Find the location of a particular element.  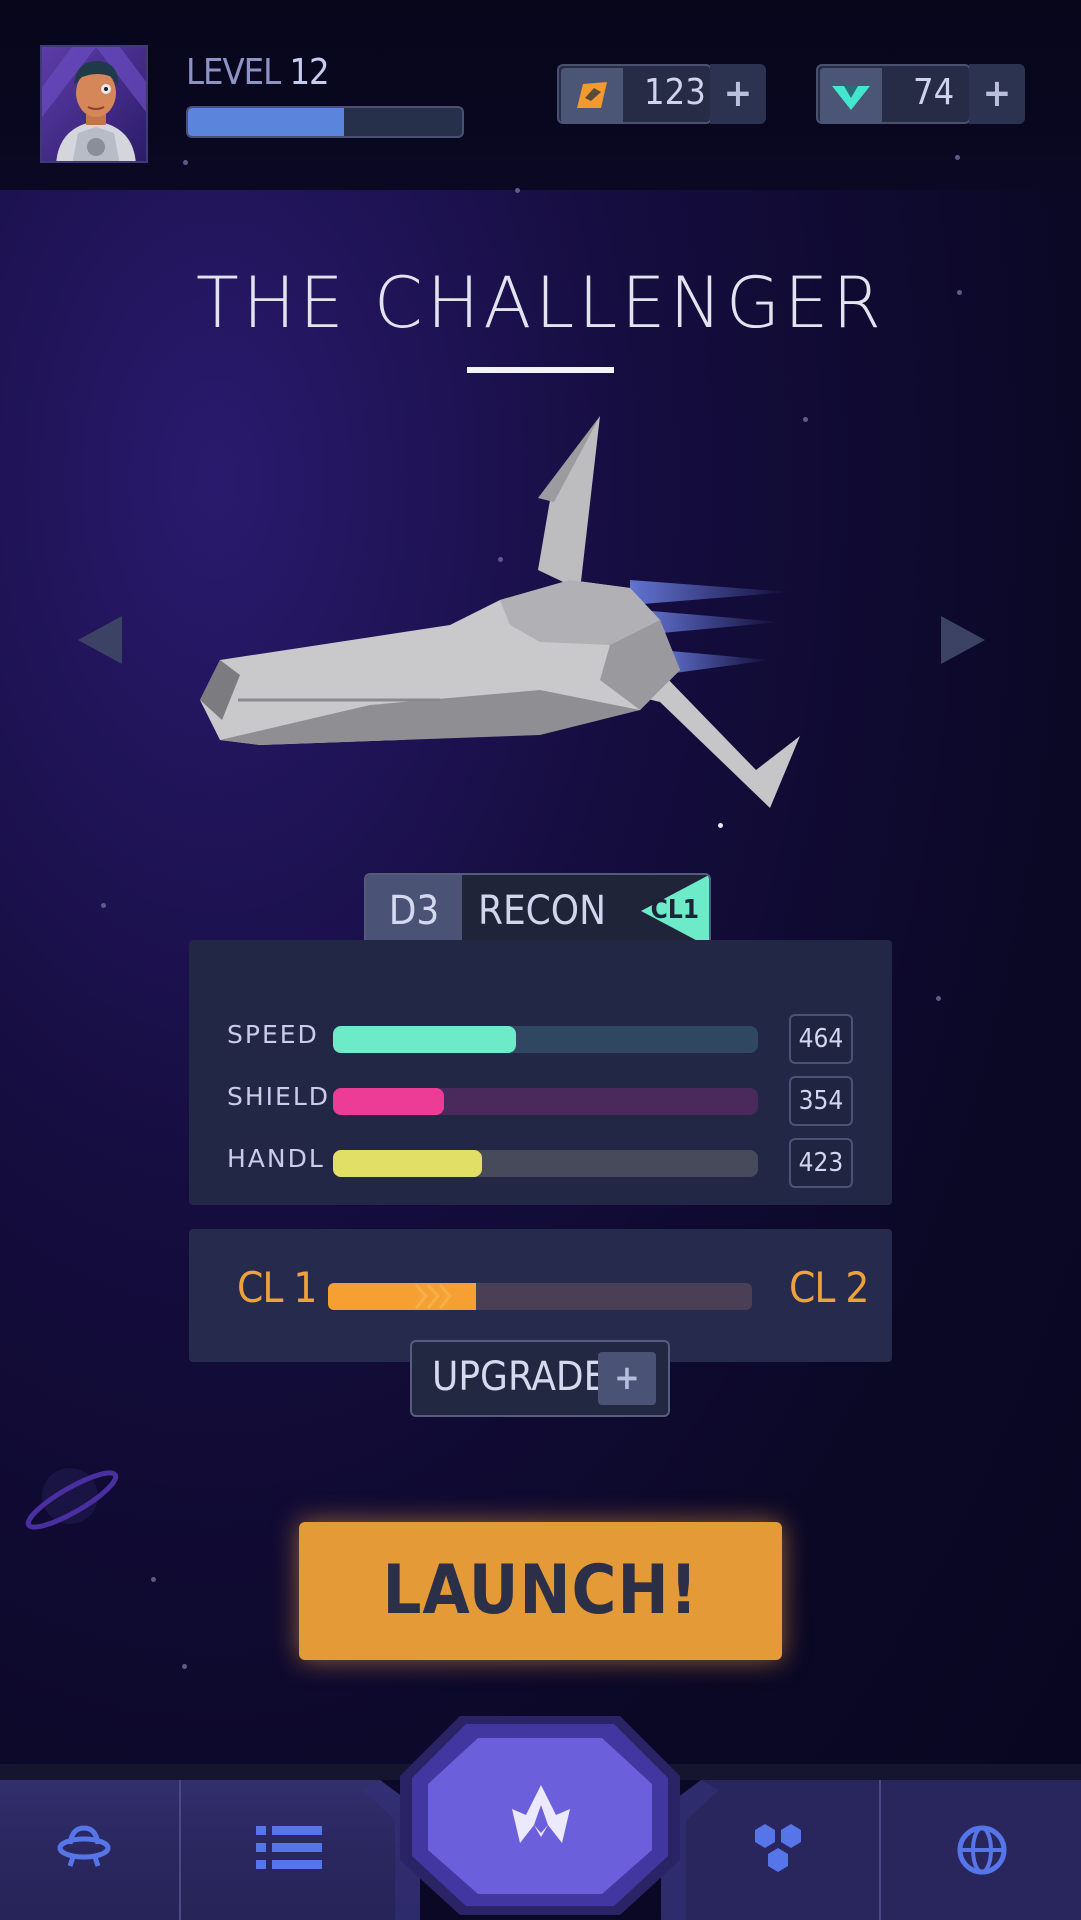

stat-shield: SHIELD 354 is located at coordinates (540, 1101).